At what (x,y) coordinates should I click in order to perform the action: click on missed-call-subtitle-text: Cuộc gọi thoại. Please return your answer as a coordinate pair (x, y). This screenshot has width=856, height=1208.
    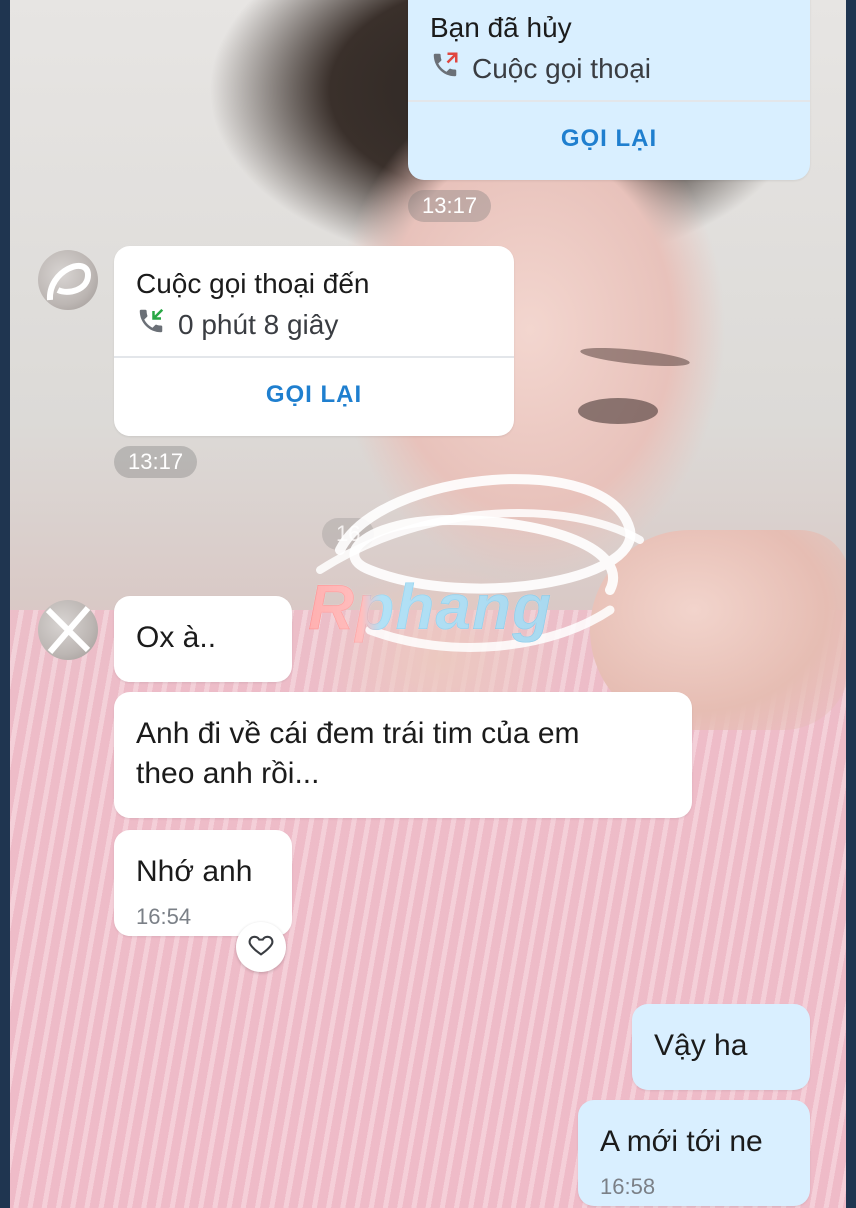
    Looking at the image, I should click on (562, 68).